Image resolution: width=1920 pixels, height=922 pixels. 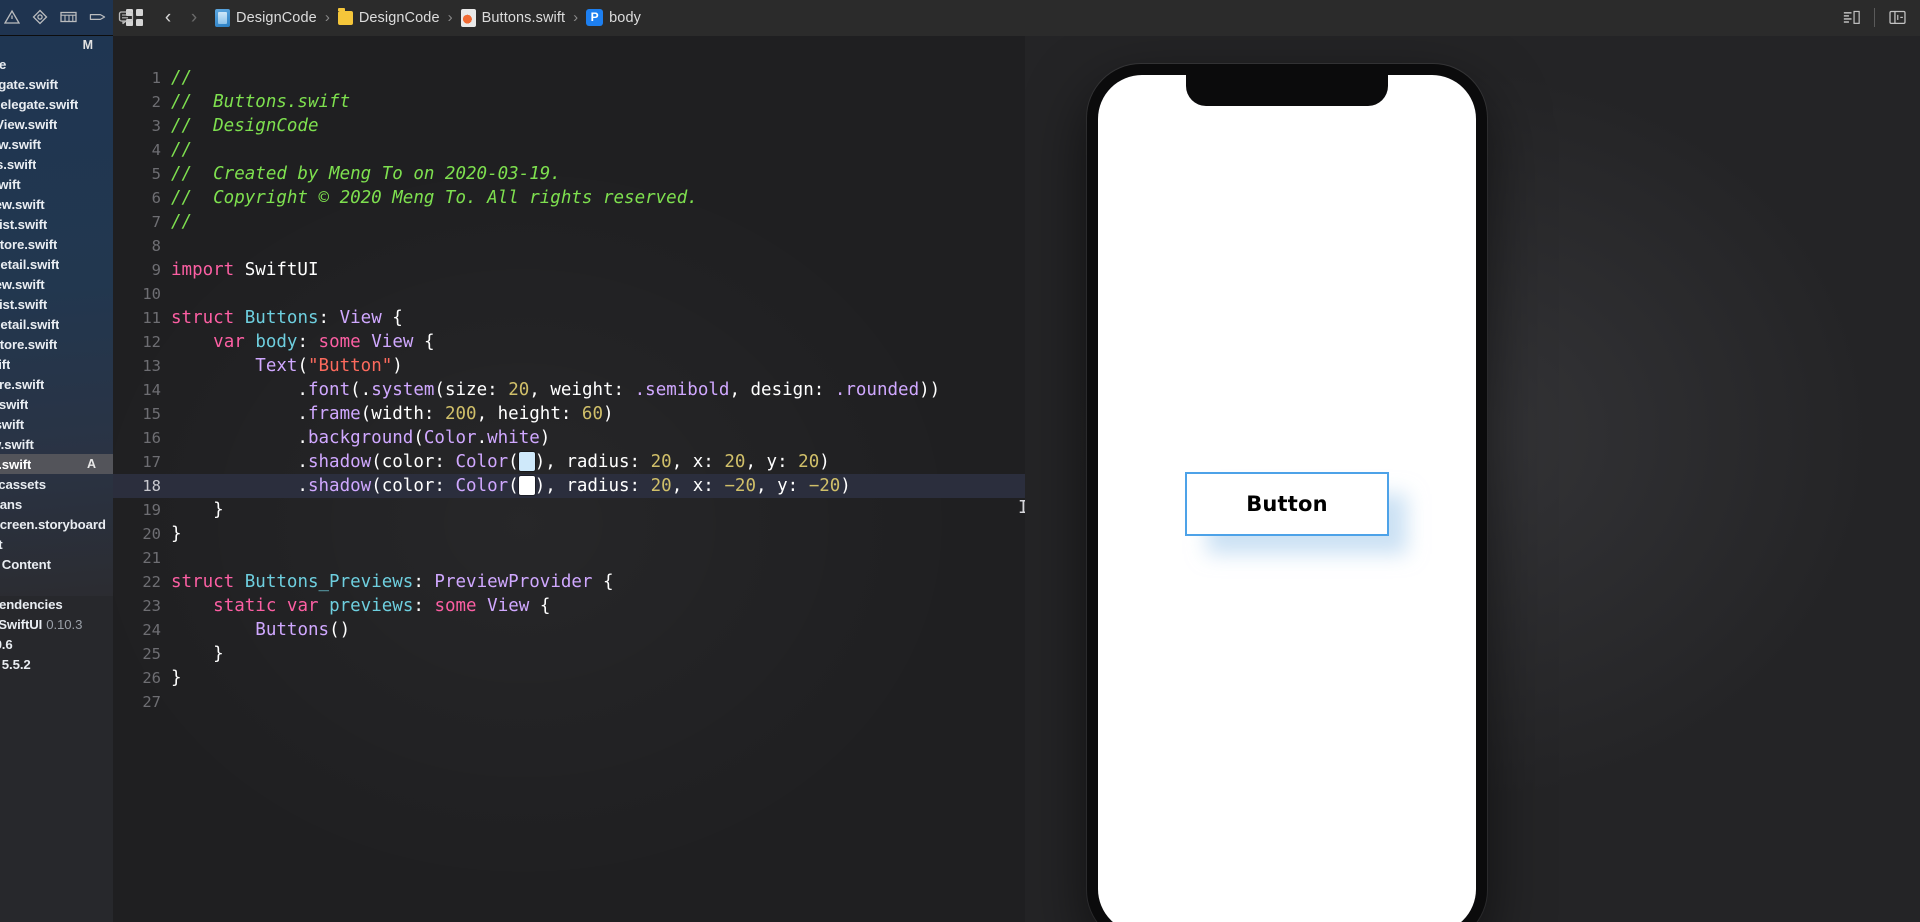 I want to click on navigator-dependencies-label: pendencies, so click(x=31, y=604).